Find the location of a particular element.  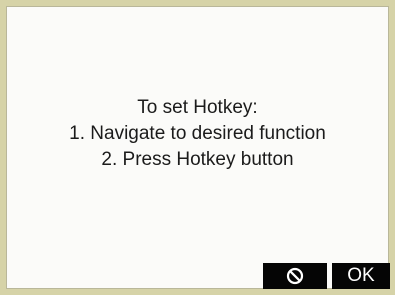

instruction-step-2: 2. Press Hotkey button is located at coordinates (197, 159).